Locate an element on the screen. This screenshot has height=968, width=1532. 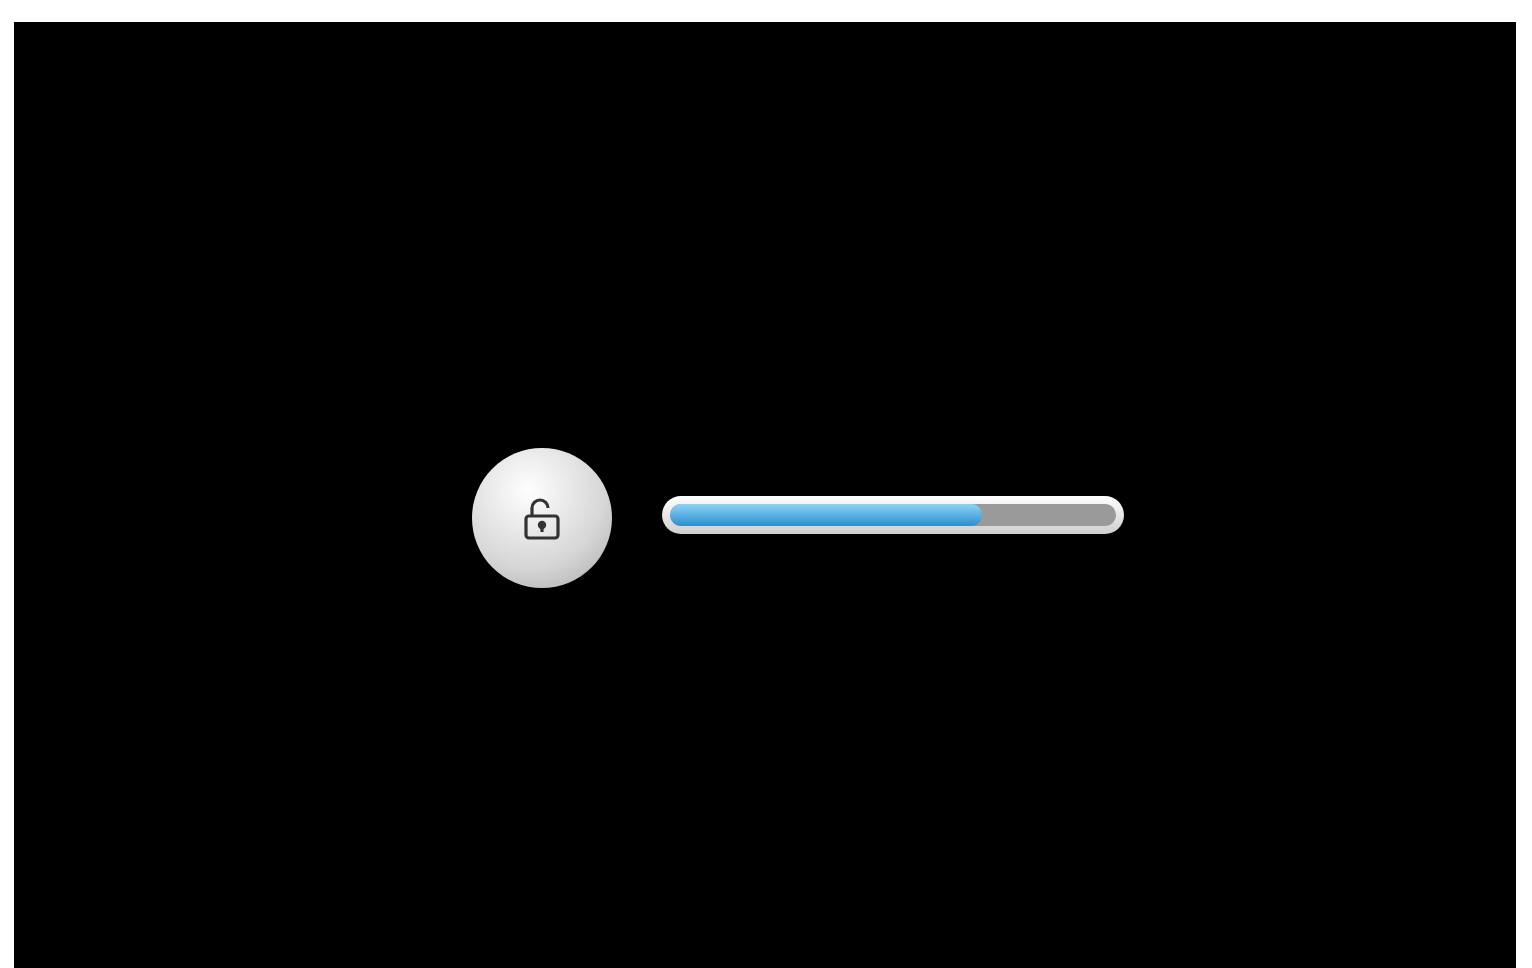
open-padlock-icon is located at coordinates (542, 518).